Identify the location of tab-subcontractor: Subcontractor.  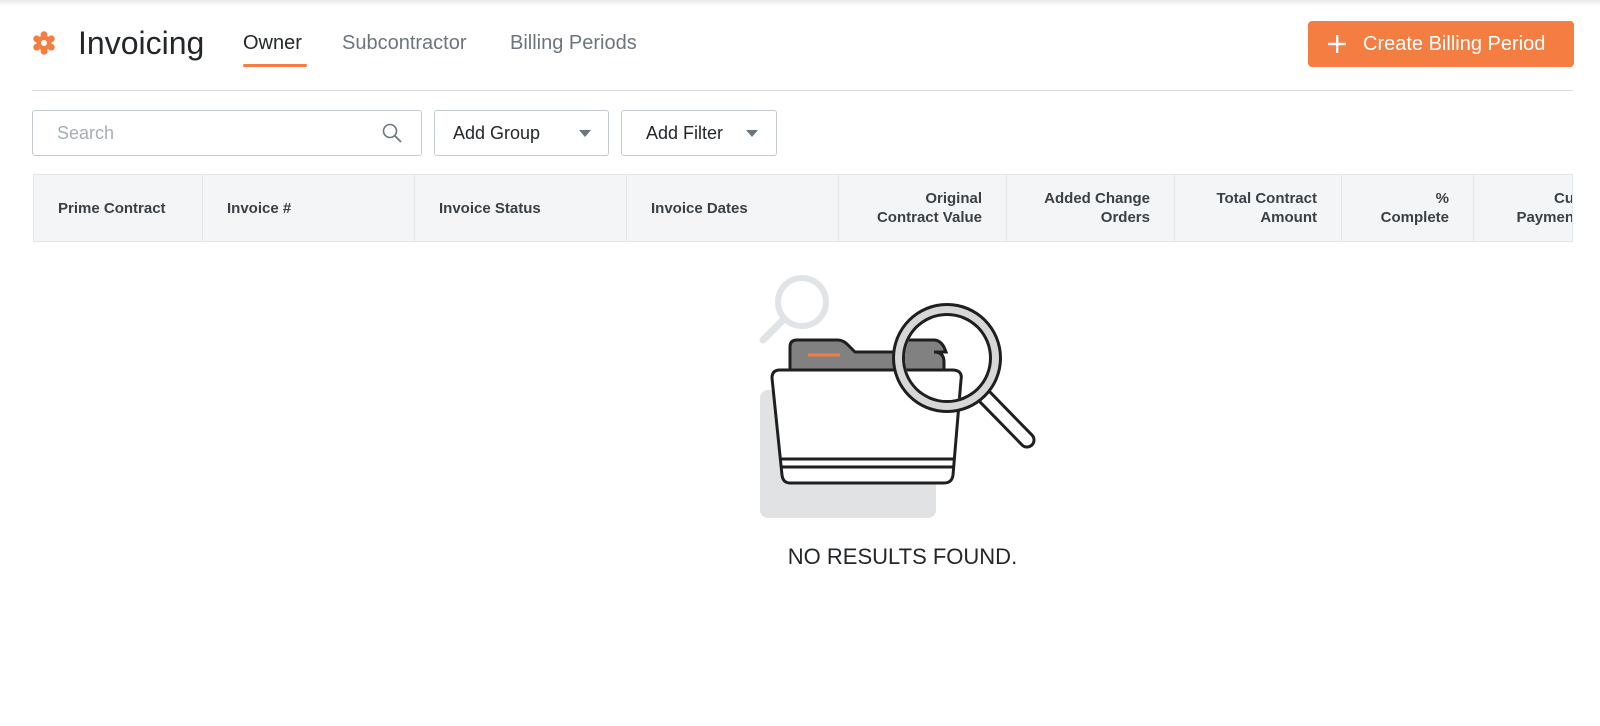
(404, 43).